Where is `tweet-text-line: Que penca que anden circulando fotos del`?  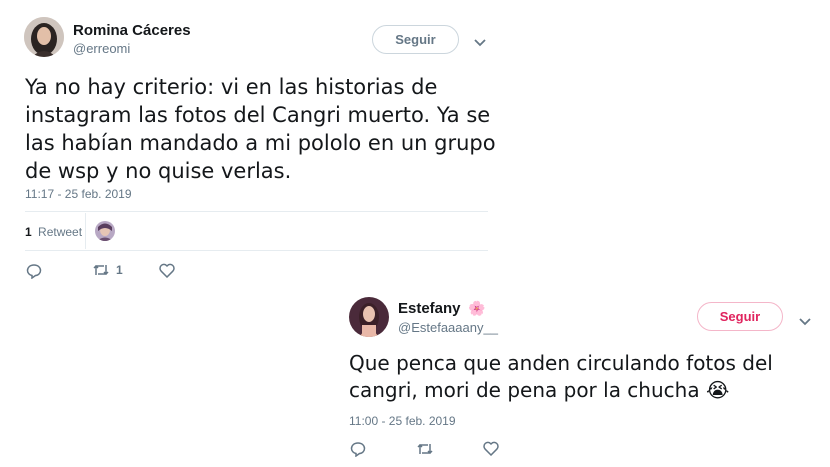
tweet-text-line: Que penca que anden circulando fotos del is located at coordinates (561, 363).